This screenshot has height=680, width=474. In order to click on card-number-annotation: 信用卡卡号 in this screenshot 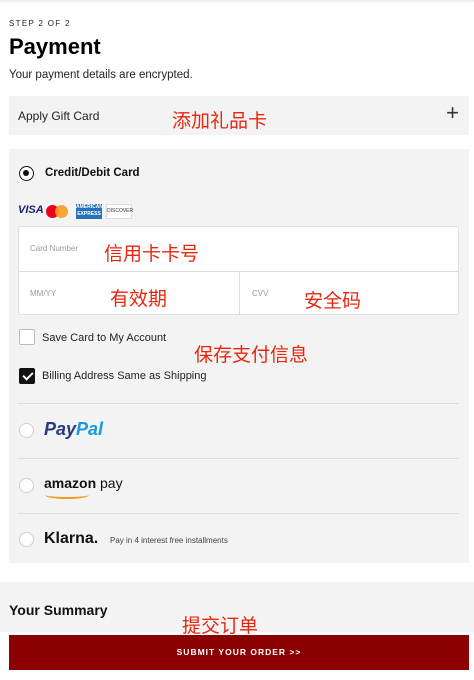, I will do `click(152, 254)`.